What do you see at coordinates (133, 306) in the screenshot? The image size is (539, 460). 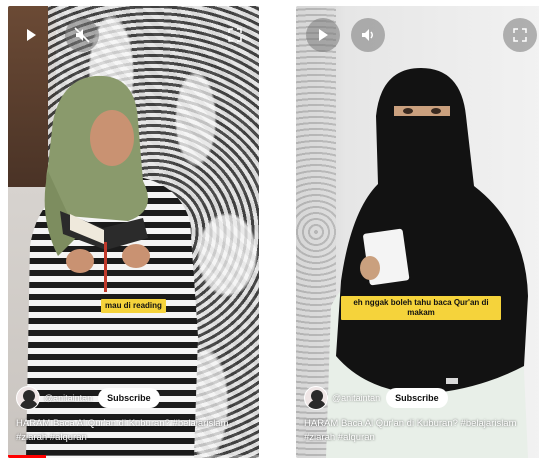 I see `video-caption: mau di reading` at bounding box center [133, 306].